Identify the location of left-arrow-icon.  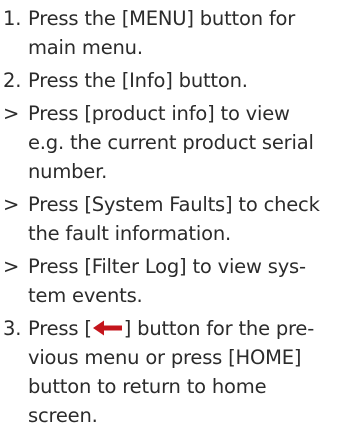
(107, 328).